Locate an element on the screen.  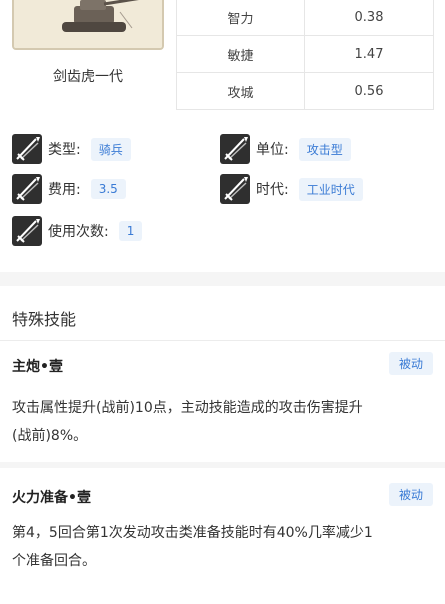
attr-uses-value: 1 is located at coordinates (130, 231).